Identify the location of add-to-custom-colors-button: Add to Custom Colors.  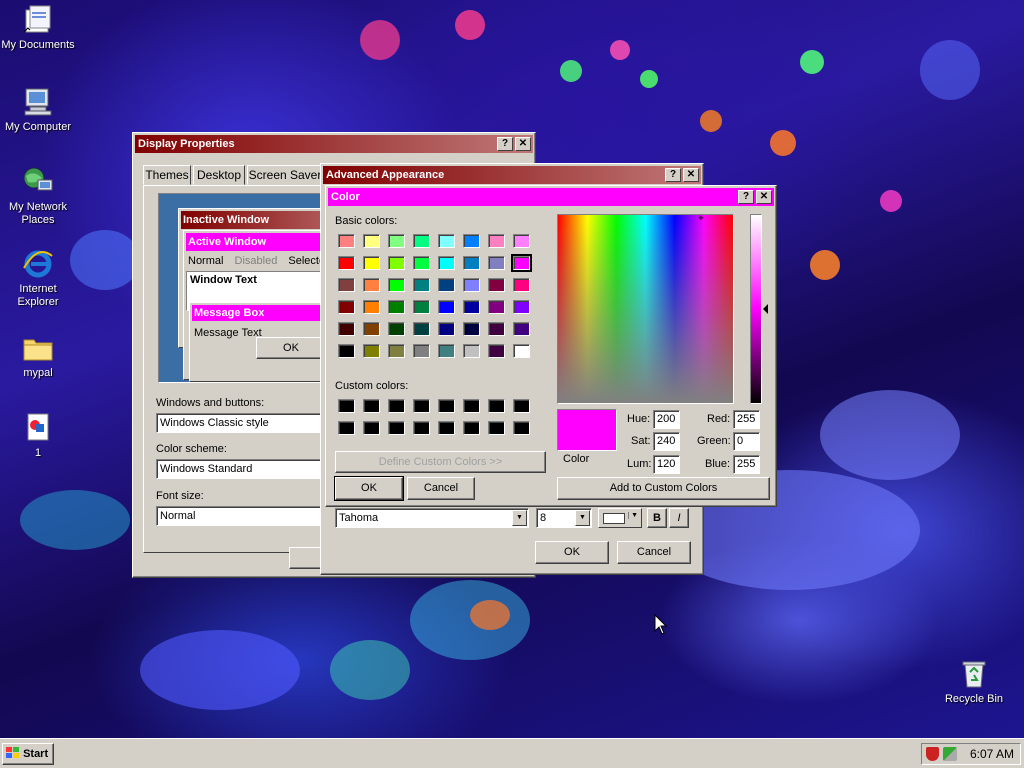
(663, 488).